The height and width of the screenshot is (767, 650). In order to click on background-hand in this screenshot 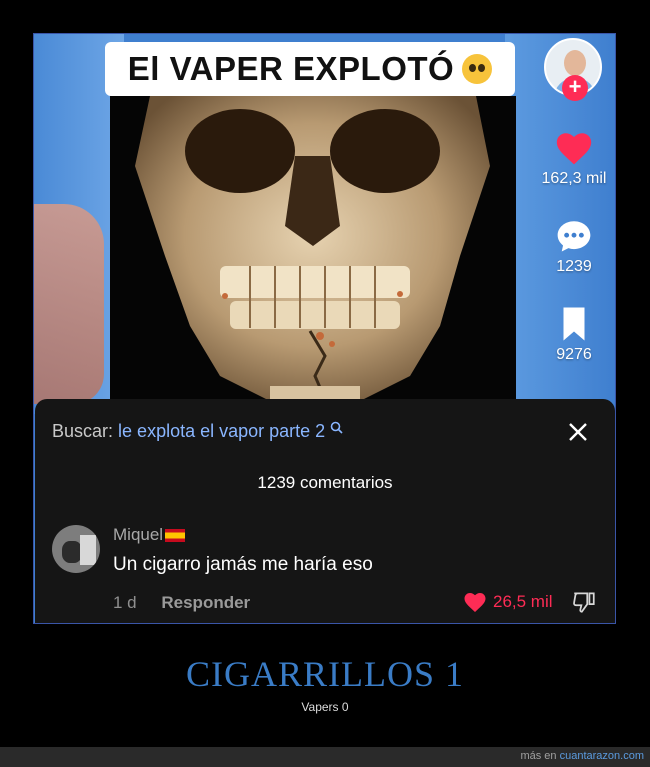, I will do `click(69, 304)`.